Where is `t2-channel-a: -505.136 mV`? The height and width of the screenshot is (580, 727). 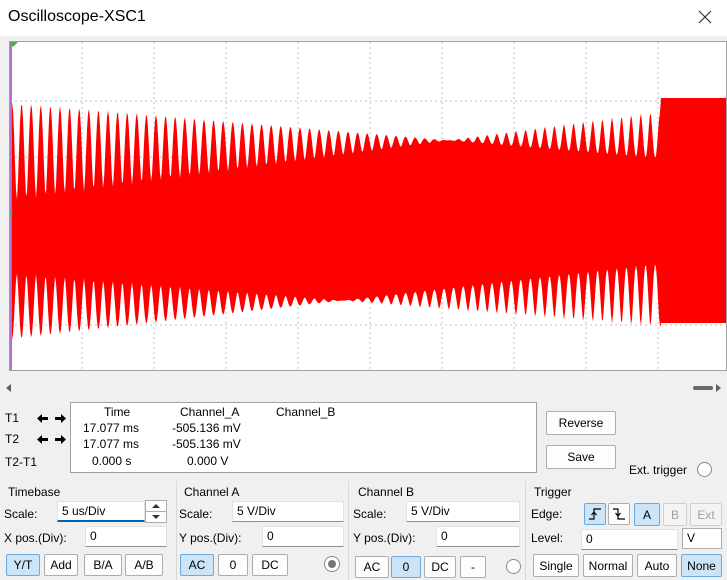
t2-channel-a: -505.136 mV is located at coordinates (206, 444).